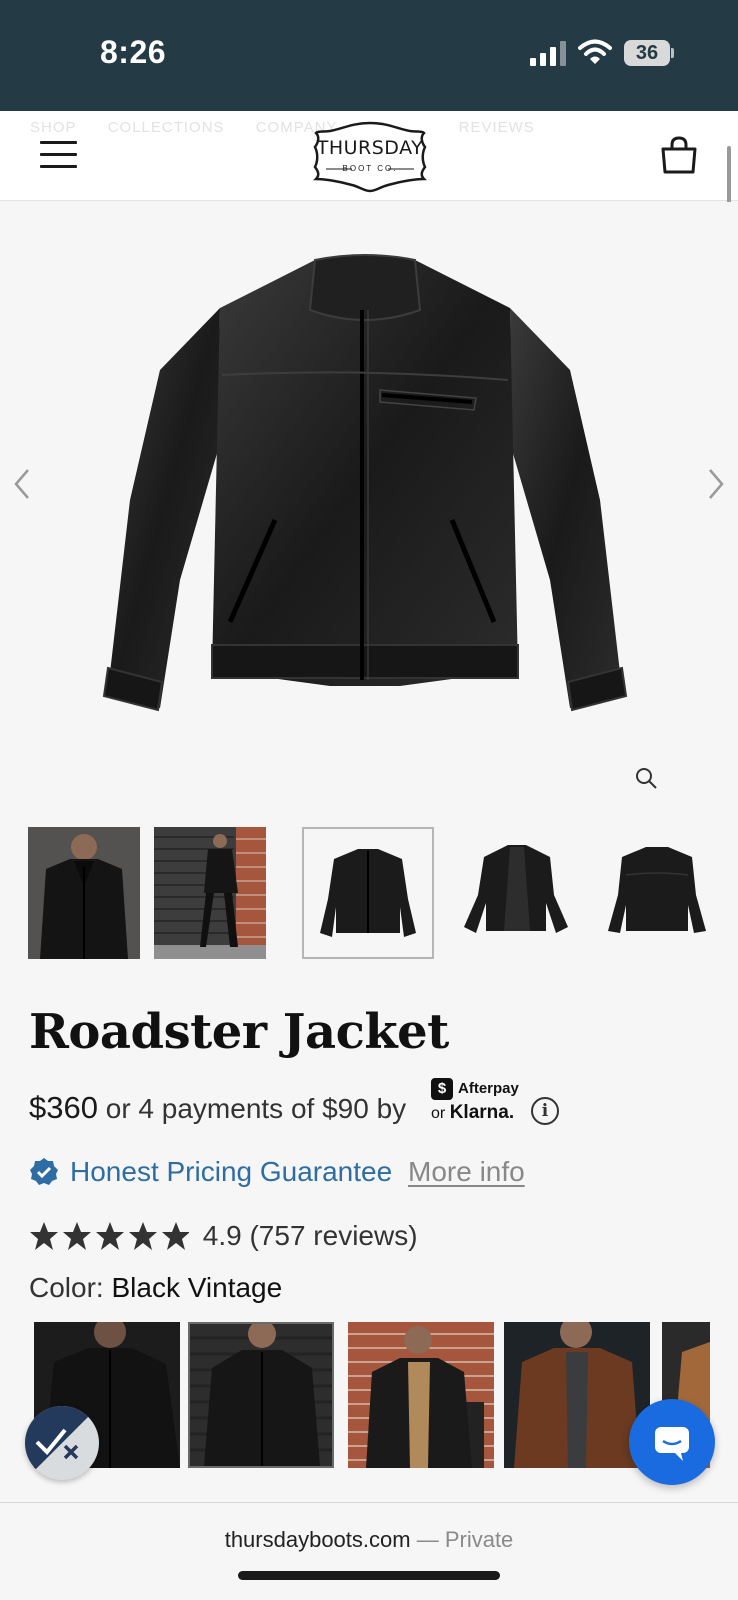  Describe the element at coordinates (197, 1287) in the screenshot. I see `color-value: Black Vintage` at that location.